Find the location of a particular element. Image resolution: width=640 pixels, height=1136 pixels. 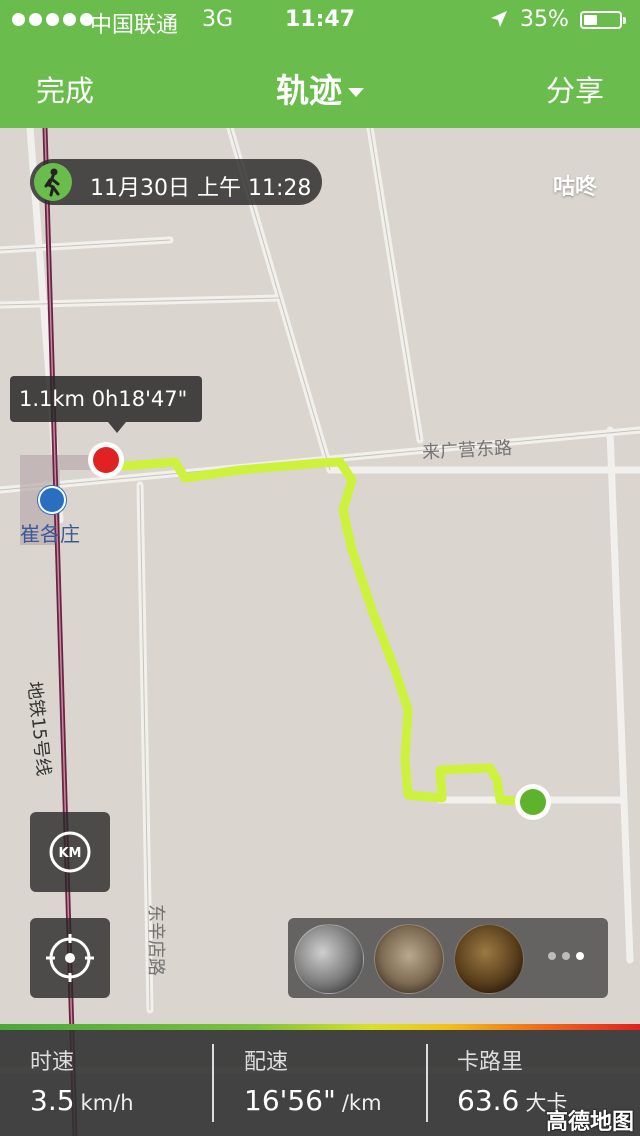

stat-unit: km/h is located at coordinates (107, 1103).